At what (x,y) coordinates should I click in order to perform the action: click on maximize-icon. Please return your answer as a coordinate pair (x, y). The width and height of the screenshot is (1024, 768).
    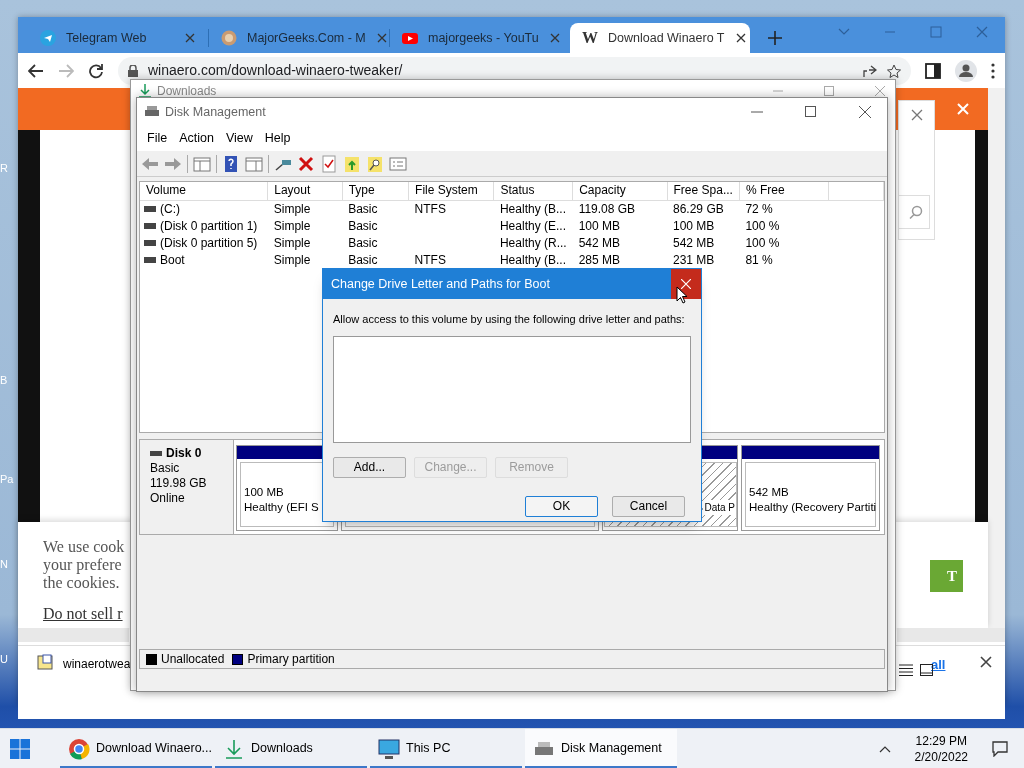
    Looking at the image, I should click on (811, 112).